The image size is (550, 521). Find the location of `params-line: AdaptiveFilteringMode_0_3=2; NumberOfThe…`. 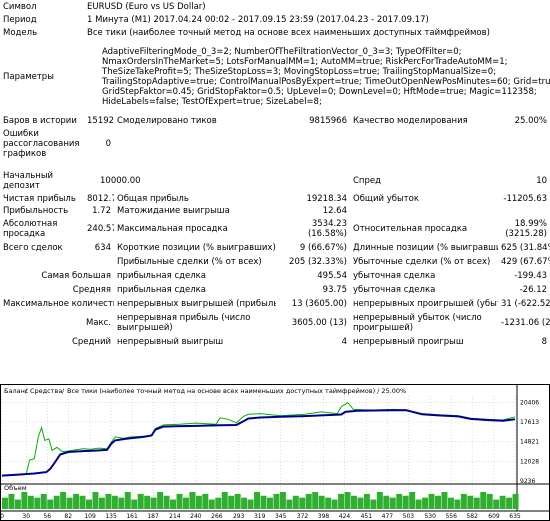

params-line: AdaptiveFilteringMode_0_3=2; NumberOfThe… is located at coordinates (282, 52).